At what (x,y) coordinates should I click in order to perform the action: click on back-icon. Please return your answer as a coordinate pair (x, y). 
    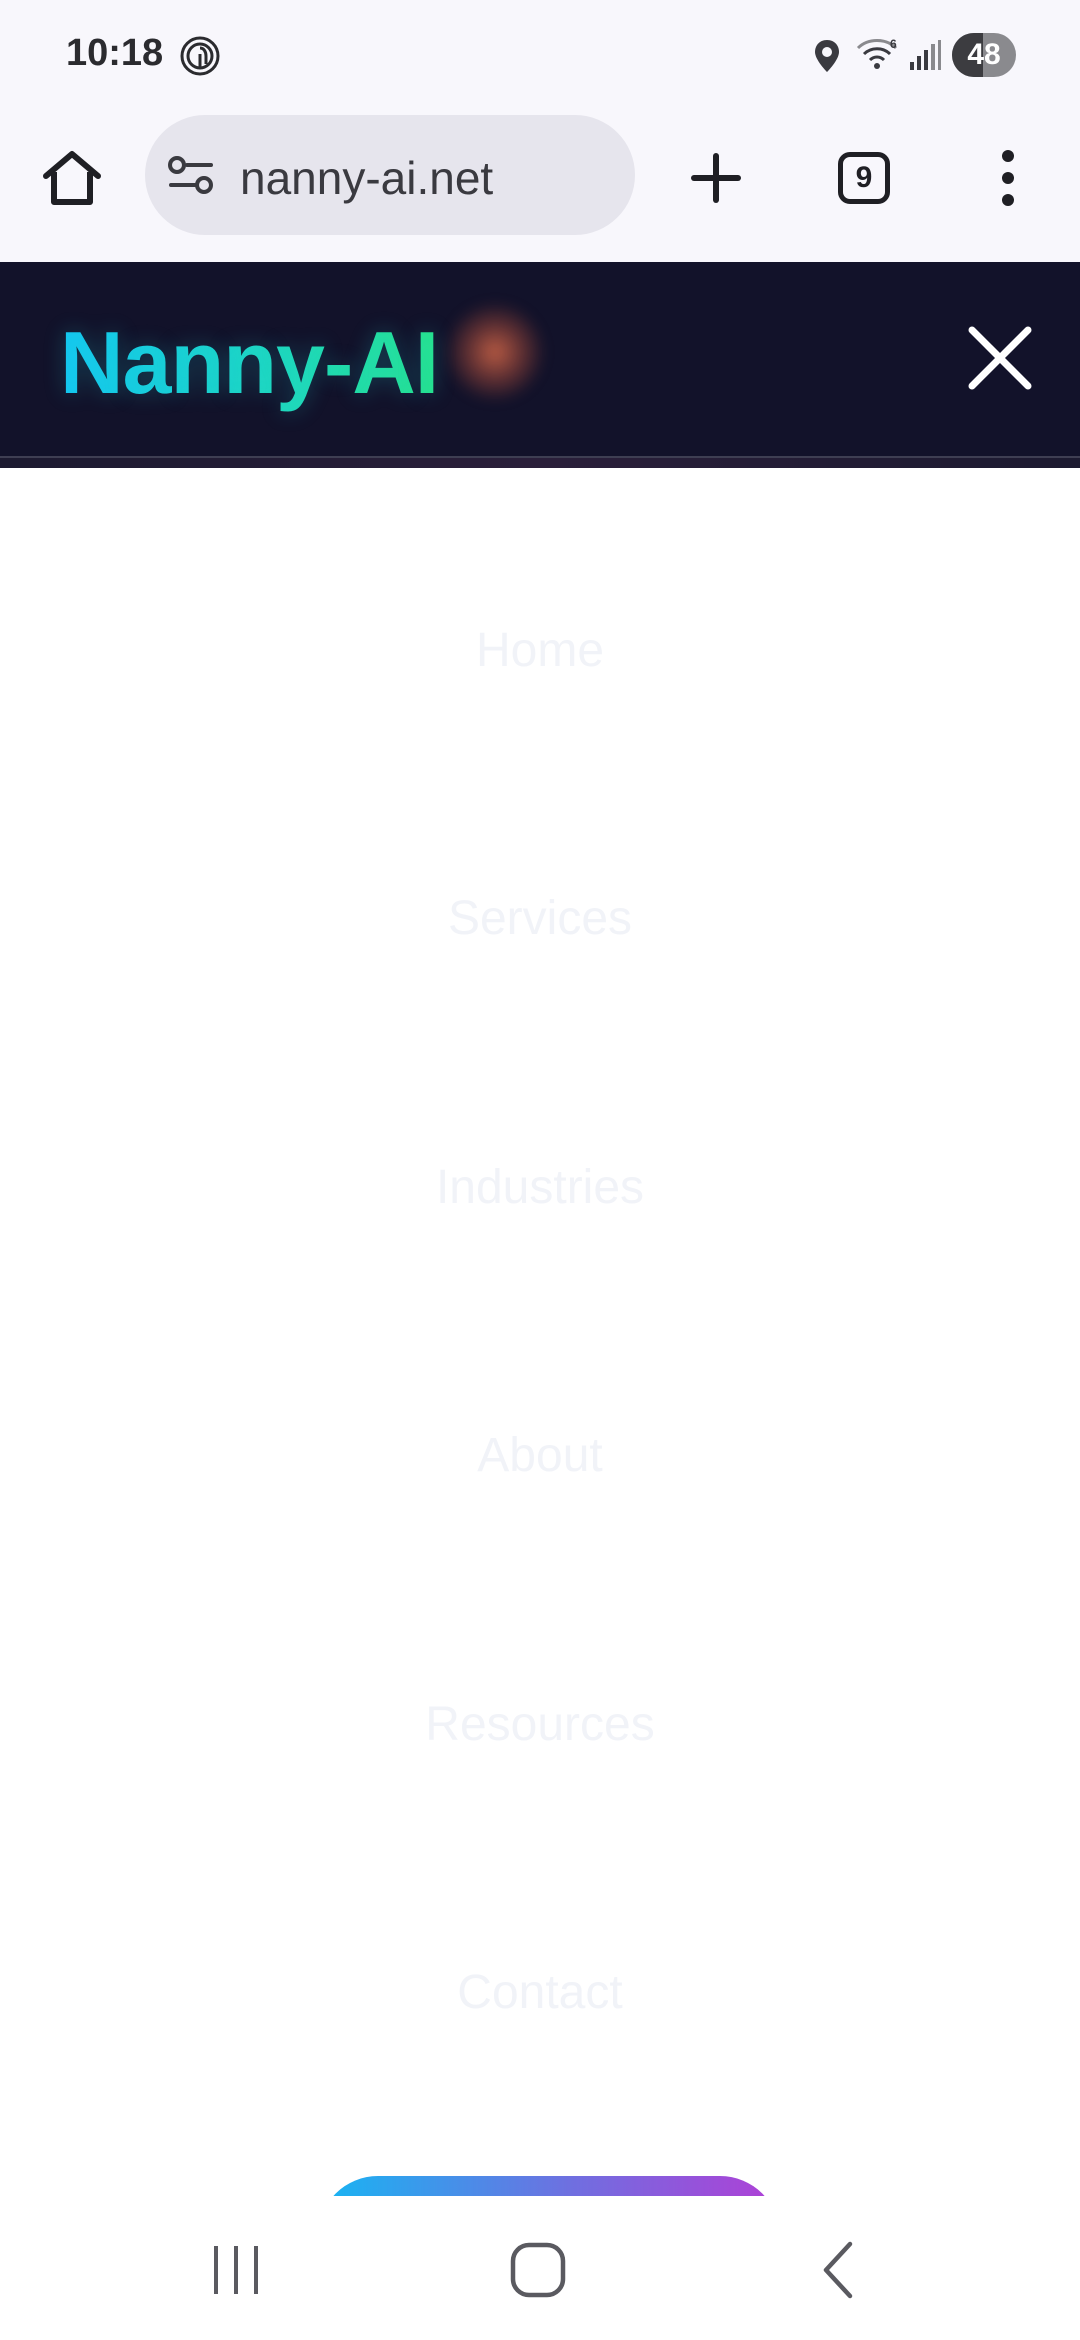
    Looking at the image, I should click on (840, 2270).